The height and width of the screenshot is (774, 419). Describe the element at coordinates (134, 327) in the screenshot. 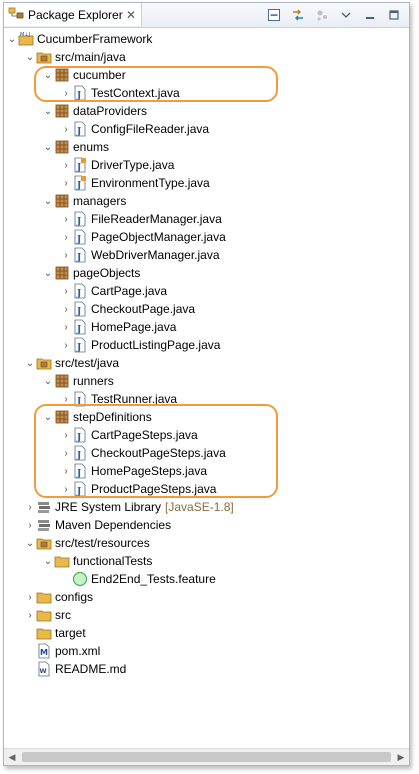

I see `tree-item-label: HomePage.java` at that location.